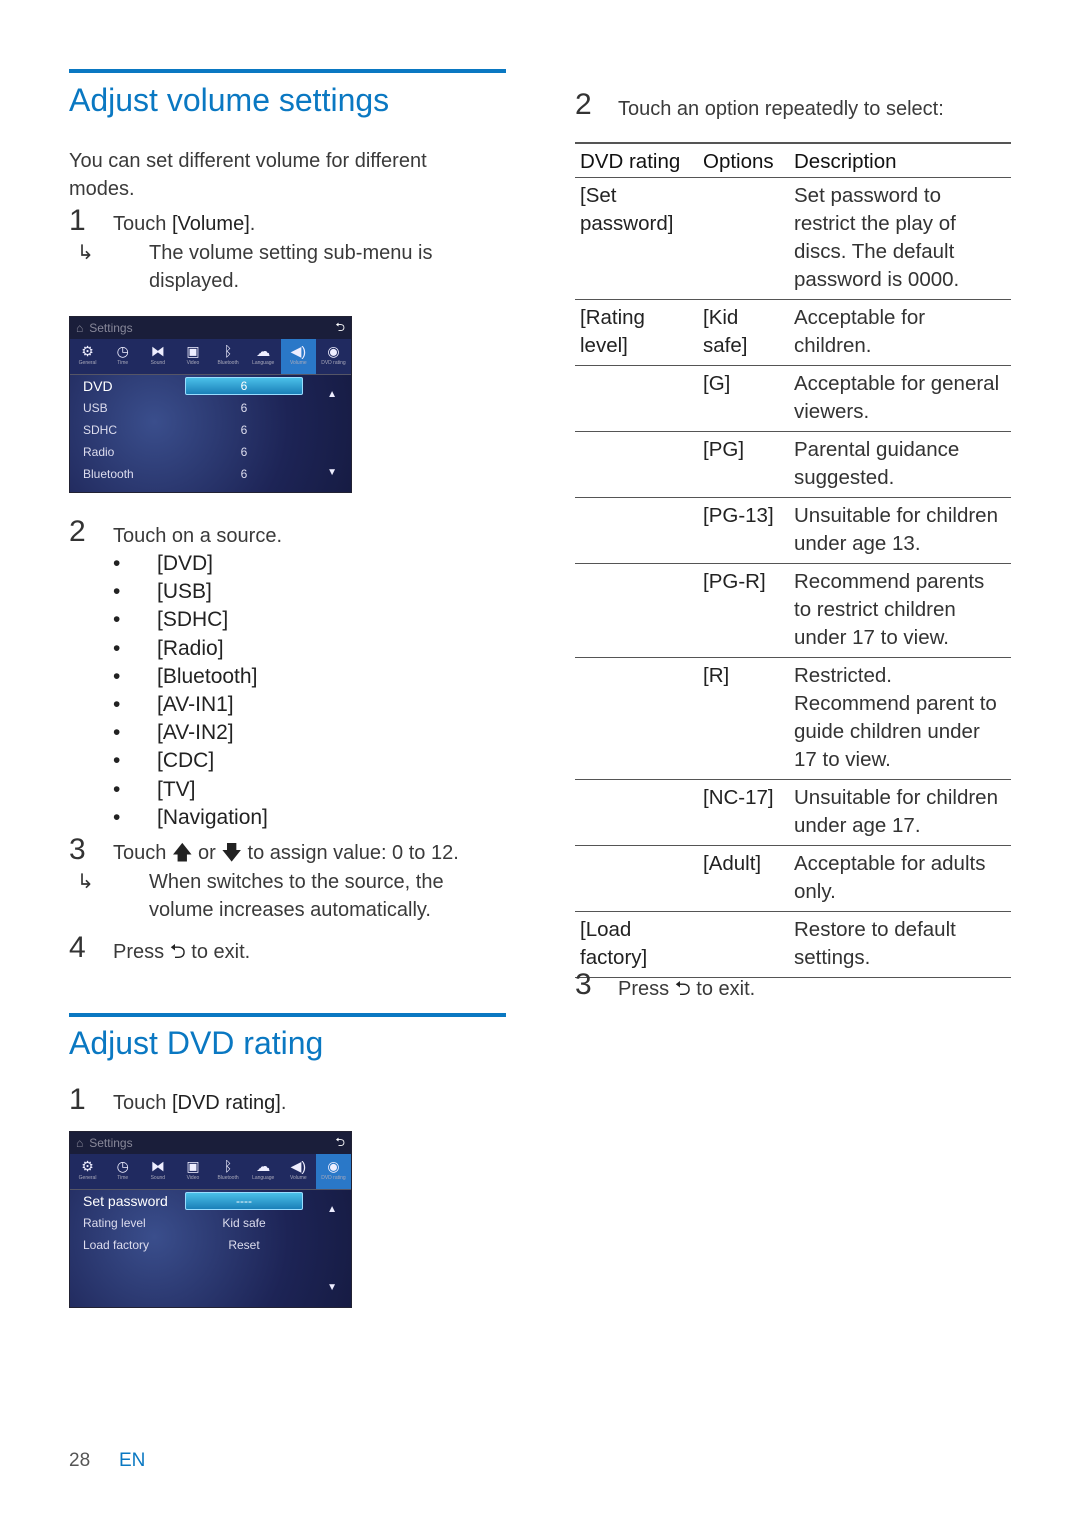  What do you see at coordinates (98, 386) in the screenshot?
I see `row-label: DVD` at bounding box center [98, 386].